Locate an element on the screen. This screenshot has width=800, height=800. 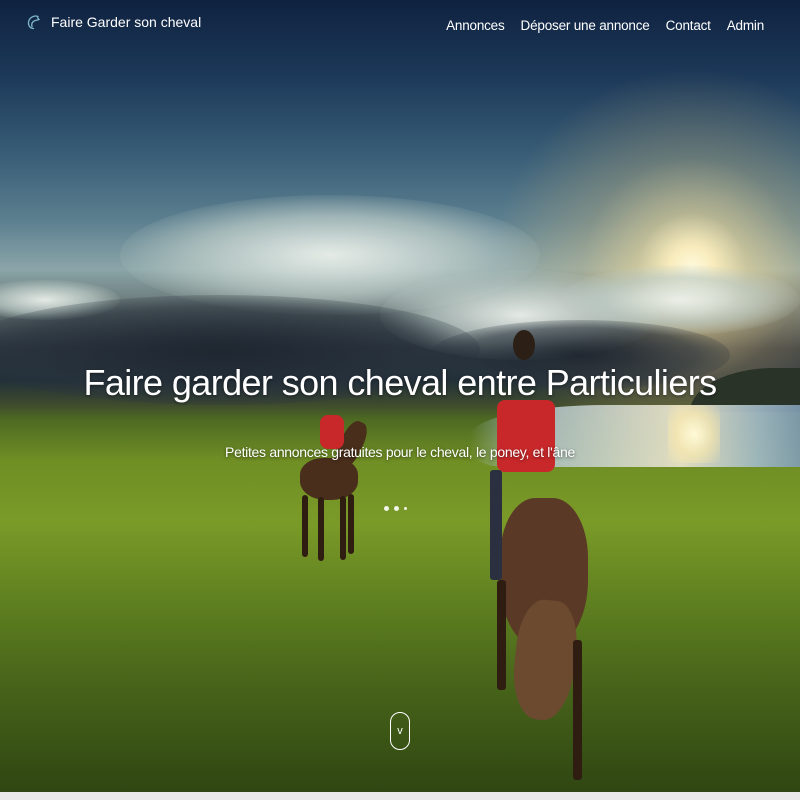
nav-link-deposer-annonce: Déposer une annonce is located at coordinates (585, 25).